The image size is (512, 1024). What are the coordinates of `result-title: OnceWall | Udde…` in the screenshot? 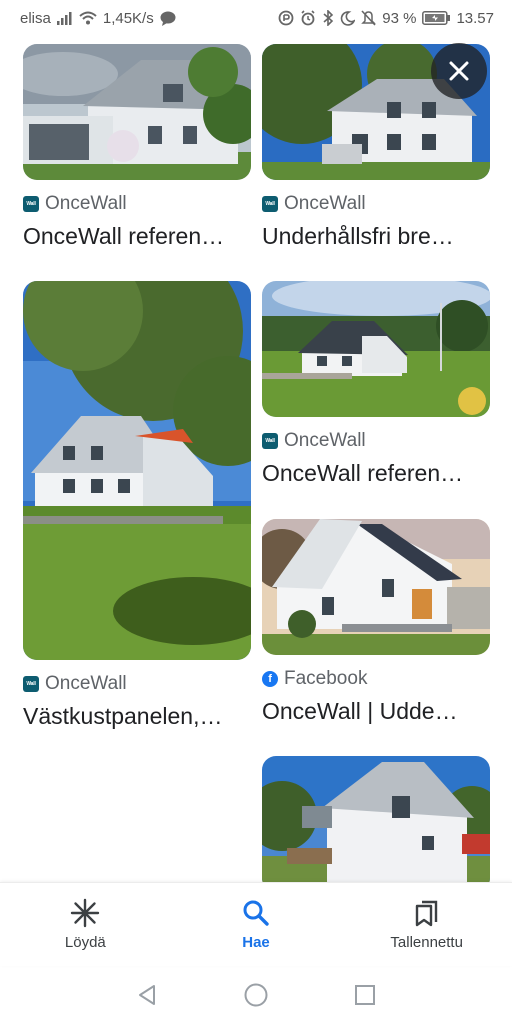 It's located at (376, 711).